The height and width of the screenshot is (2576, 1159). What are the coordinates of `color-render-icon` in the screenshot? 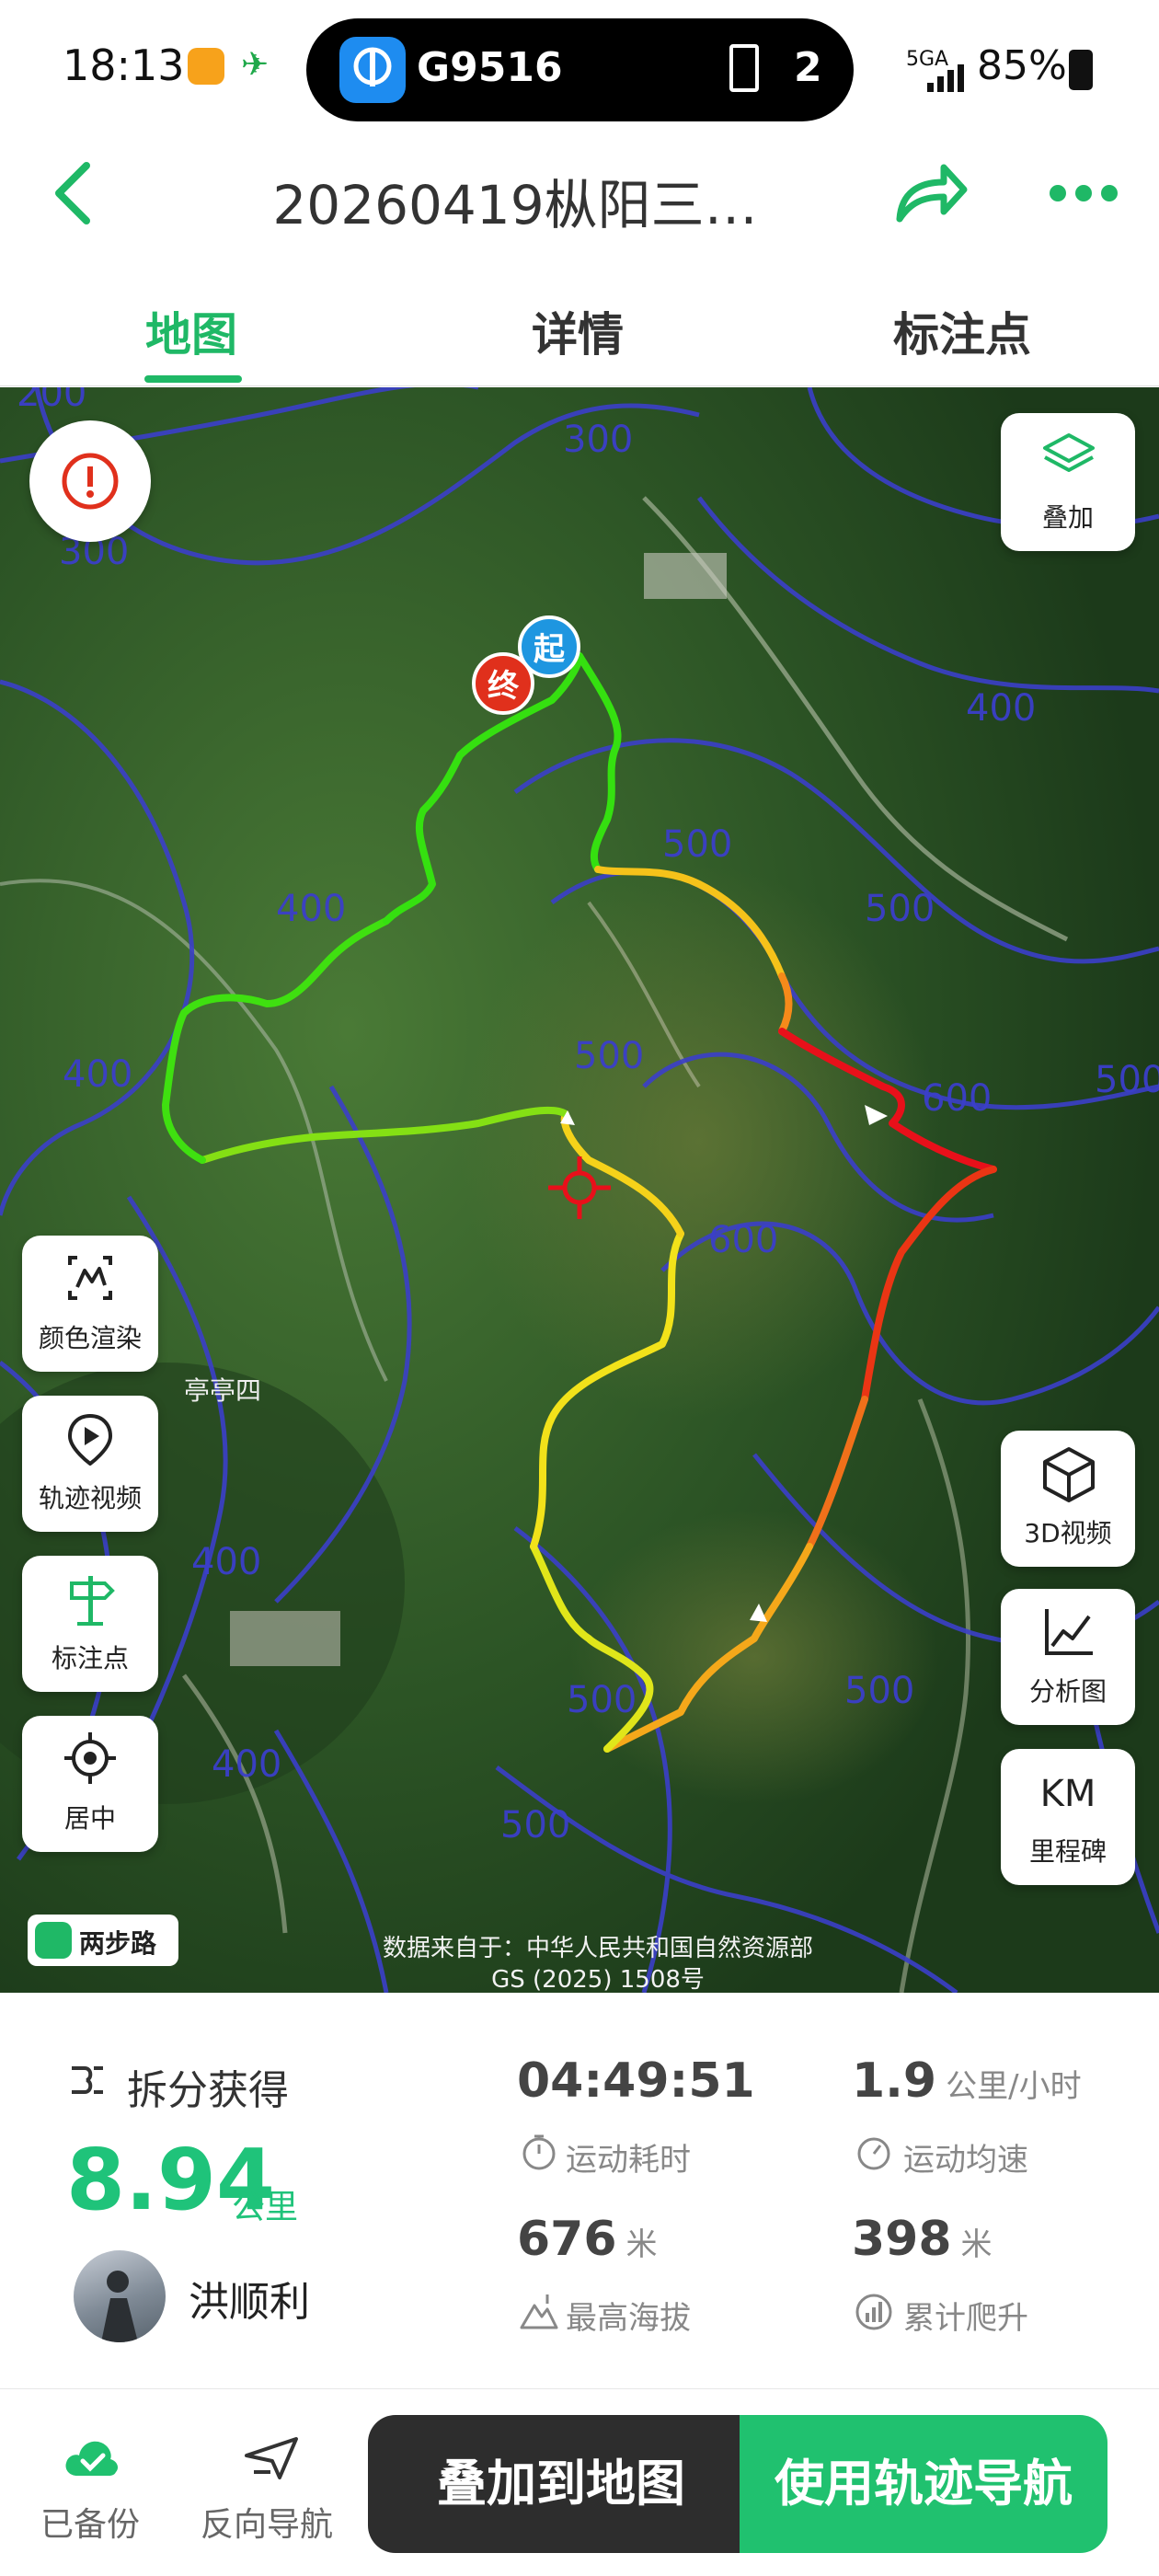 It's located at (90, 1278).